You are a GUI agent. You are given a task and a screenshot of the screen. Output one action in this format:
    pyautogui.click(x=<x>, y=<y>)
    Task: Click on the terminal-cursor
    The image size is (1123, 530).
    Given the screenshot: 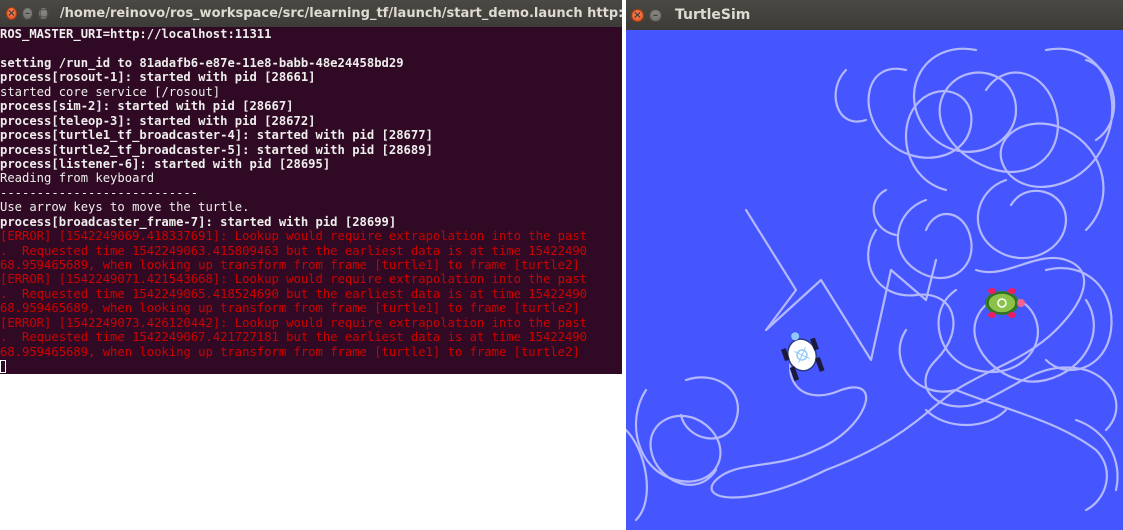 What is the action you would take?
    pyautogui.click(x=3, y=366)
    